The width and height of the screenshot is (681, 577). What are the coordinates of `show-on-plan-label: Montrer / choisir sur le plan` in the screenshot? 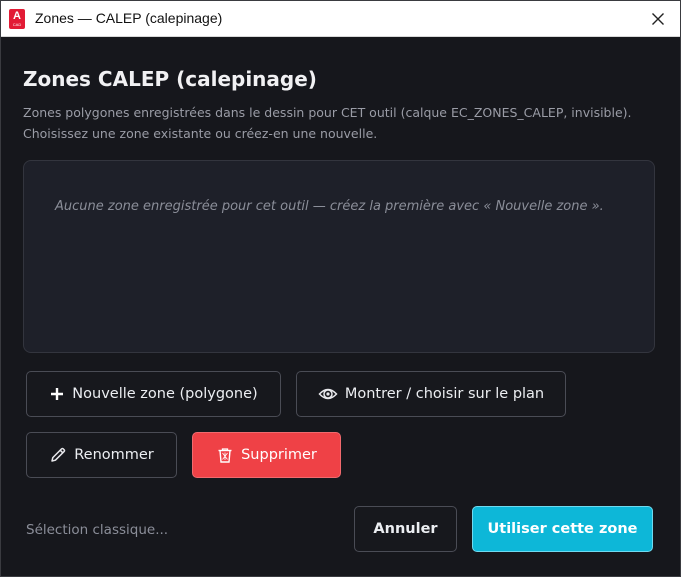 It's located at (444, 394).